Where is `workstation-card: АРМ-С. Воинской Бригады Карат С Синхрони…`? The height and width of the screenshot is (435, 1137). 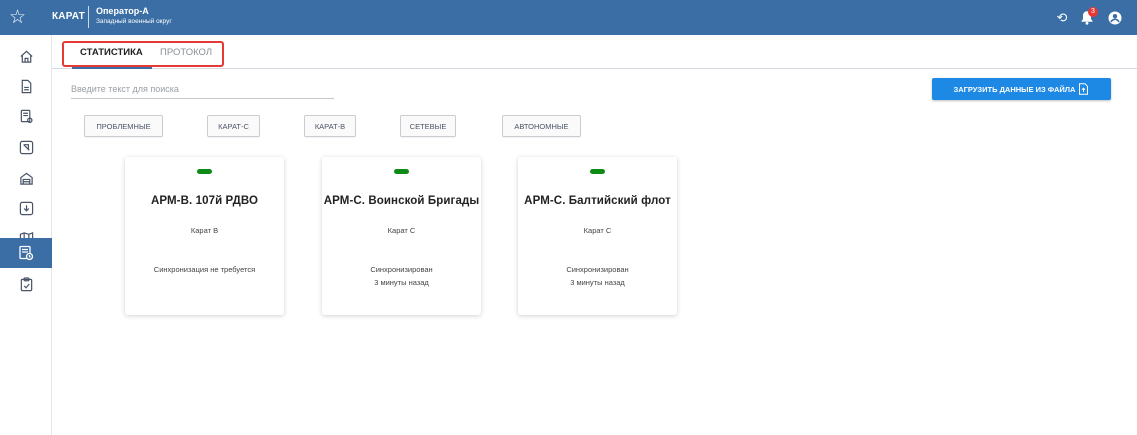
workstation-card: АРМ-С. Воинской Бригады Карат С Синхрони… is located at coordinates (401, 236).